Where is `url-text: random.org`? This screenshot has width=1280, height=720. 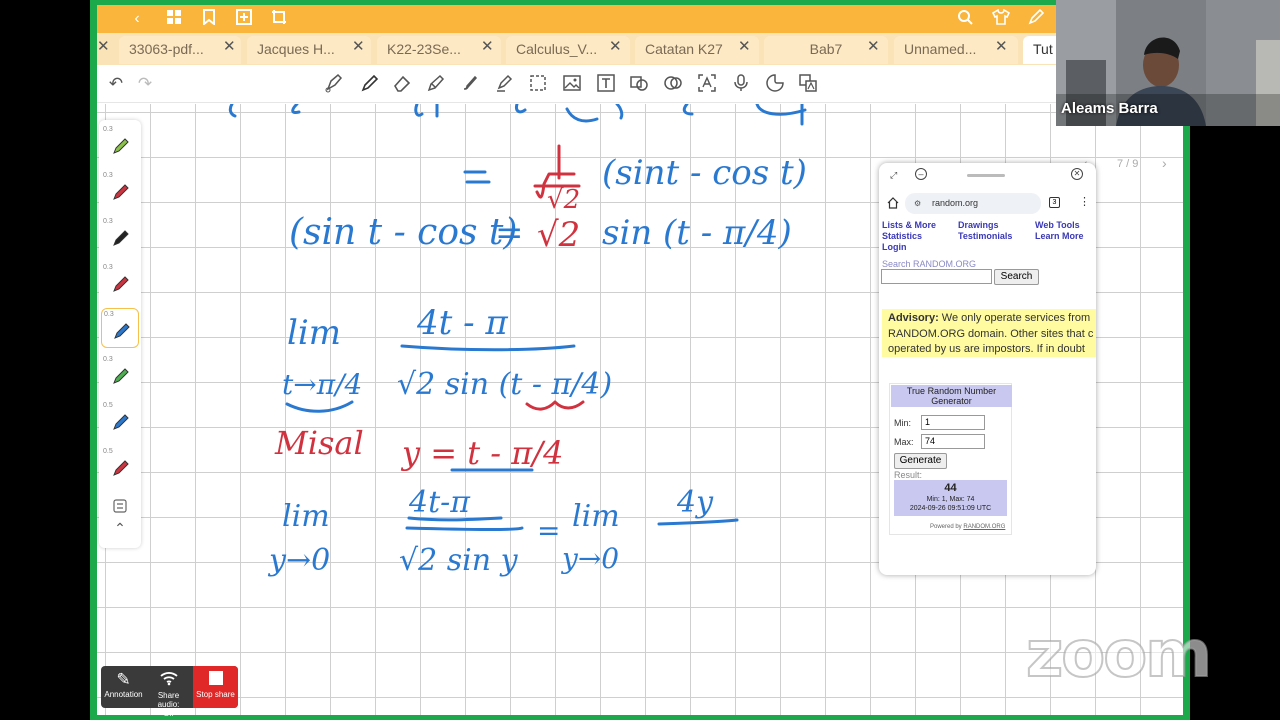 url-text: random.org is located at coordinates (955, 203).